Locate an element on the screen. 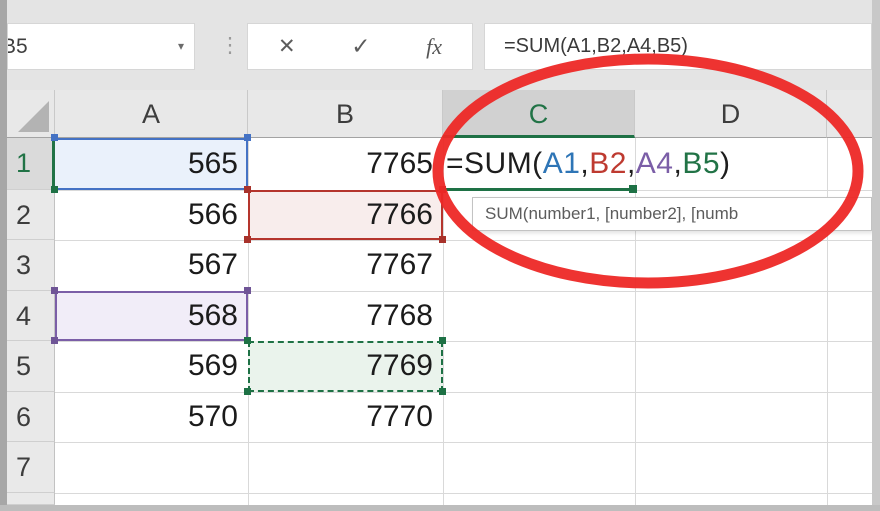 The height and width of the screenshot is (511, 880). row-header-5: 5 is located at coordinates (31, 366).